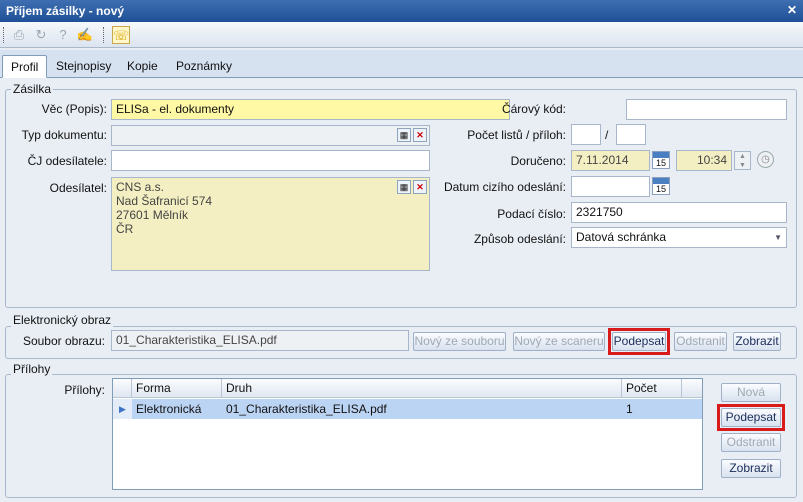 The width and height of the screenshot is (803, 502). Describe the element at coordinates (778, 237) in the screenshot. I see `chevron-down-icon: ▼` at that location.